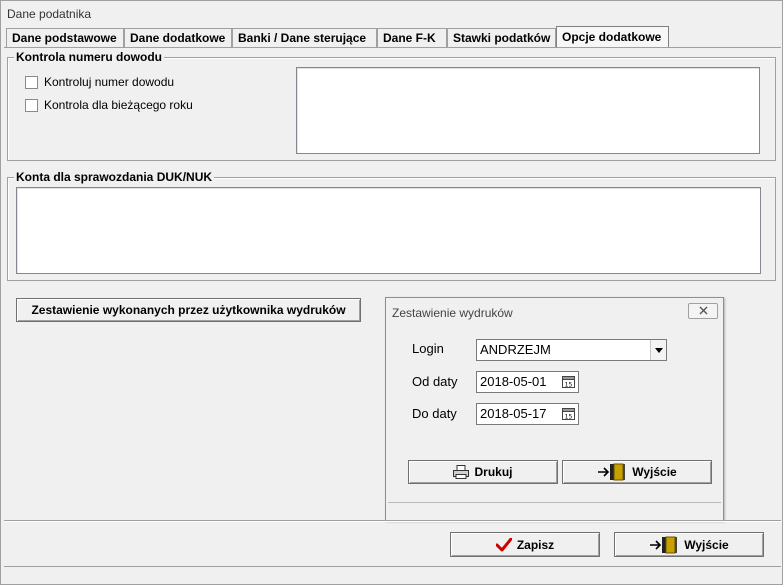 Image resolution: width=783 pixels, height=585 pixels. I want to click on do-daty-label: Do daty, so click(434, 413).